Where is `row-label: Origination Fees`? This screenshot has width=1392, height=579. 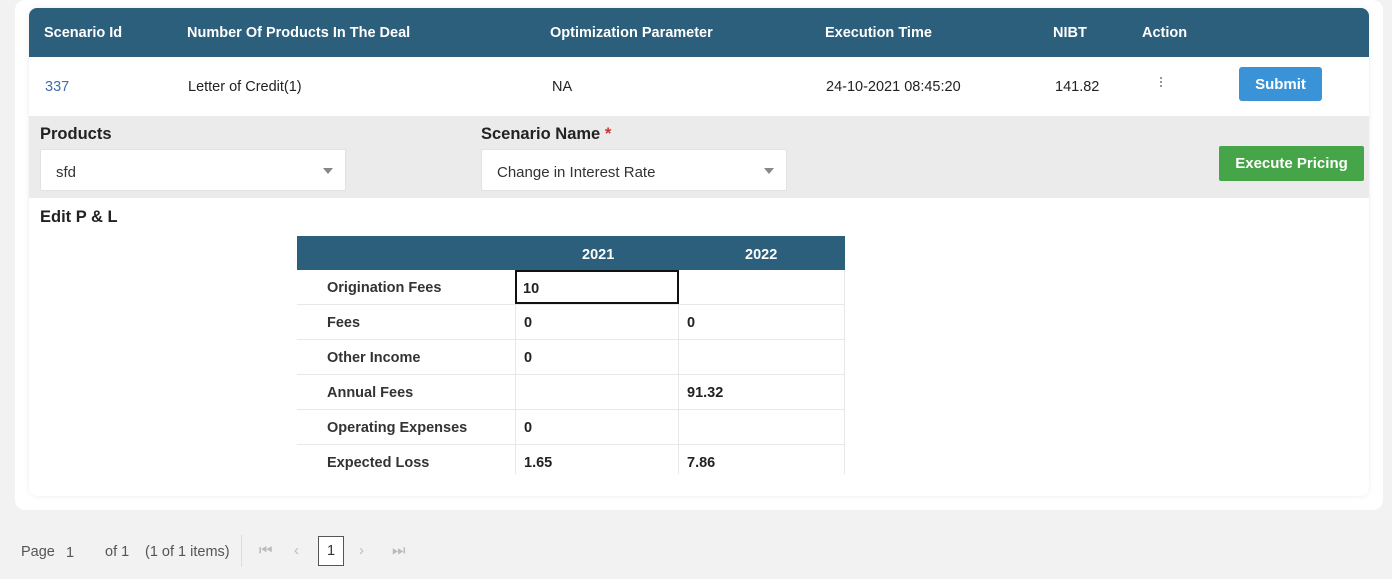 row-label: Origination Fees is located at coordinates (384, 288).